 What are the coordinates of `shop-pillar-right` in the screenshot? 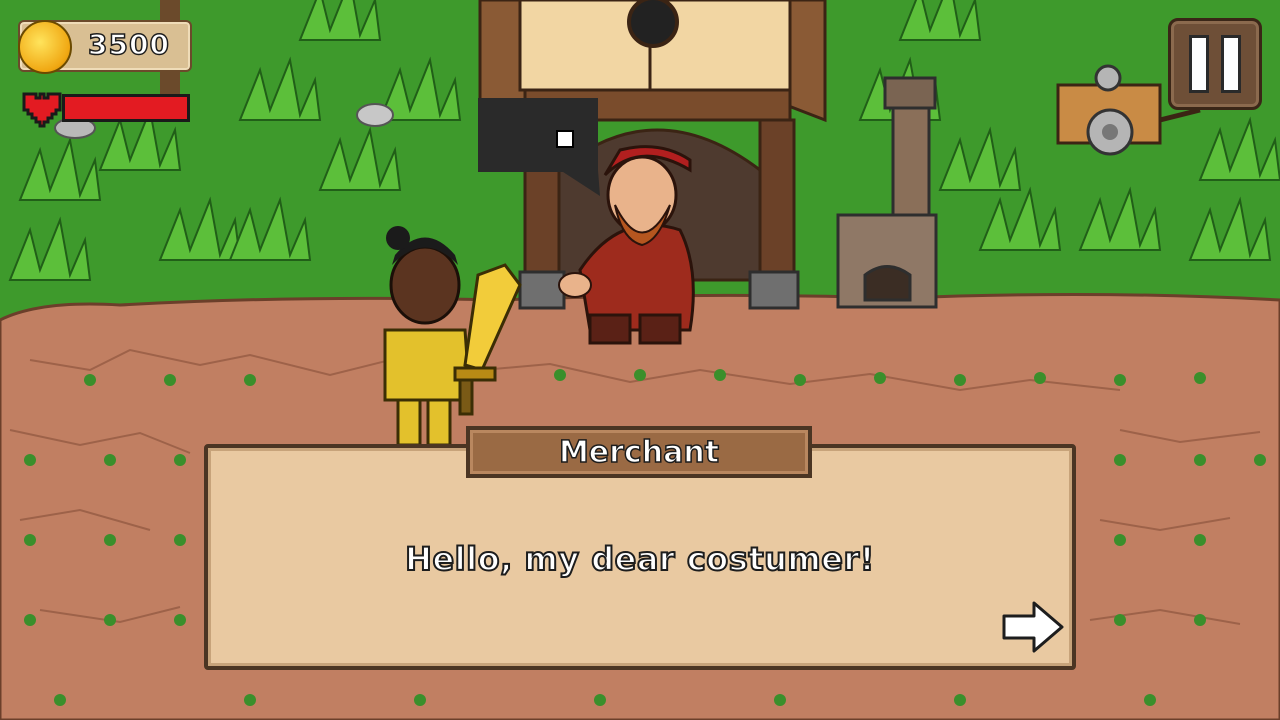 It's located at (777, 200).